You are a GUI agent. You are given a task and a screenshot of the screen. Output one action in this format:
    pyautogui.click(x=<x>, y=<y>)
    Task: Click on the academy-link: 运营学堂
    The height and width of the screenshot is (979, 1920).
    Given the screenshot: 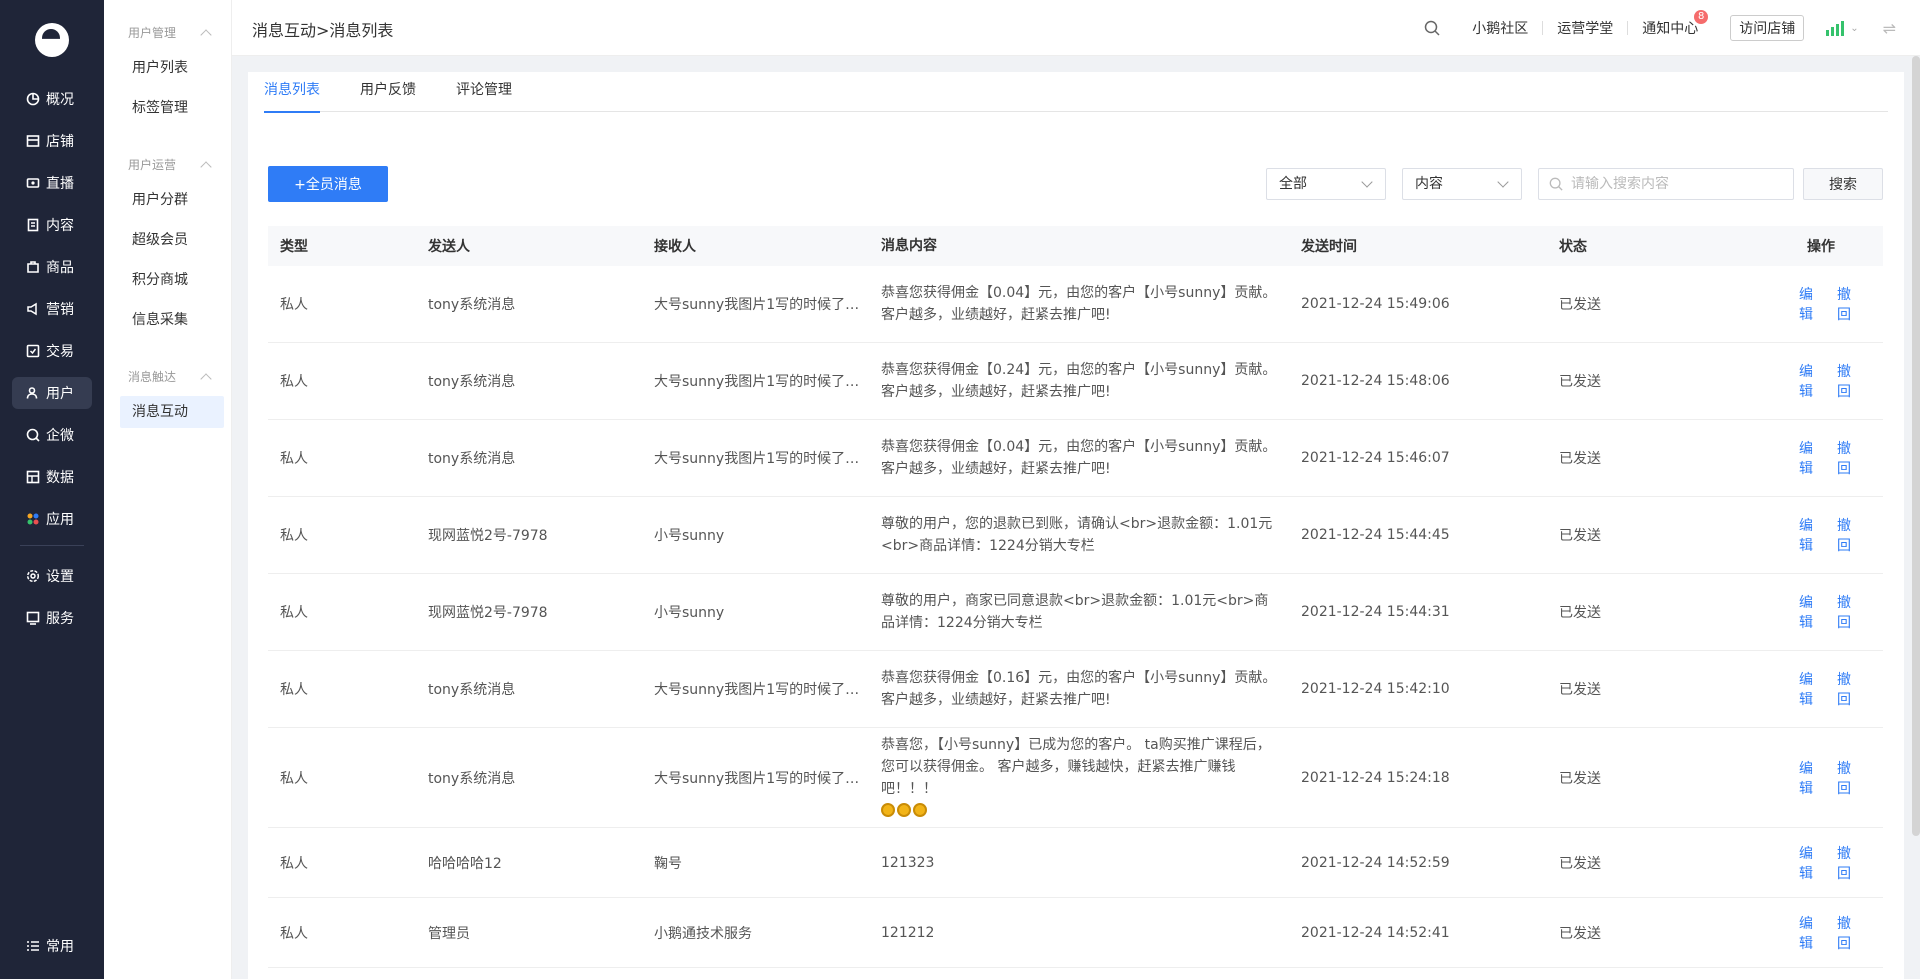 What is the action you would take?
    pyautogui.click(x=1585, y=28)
    